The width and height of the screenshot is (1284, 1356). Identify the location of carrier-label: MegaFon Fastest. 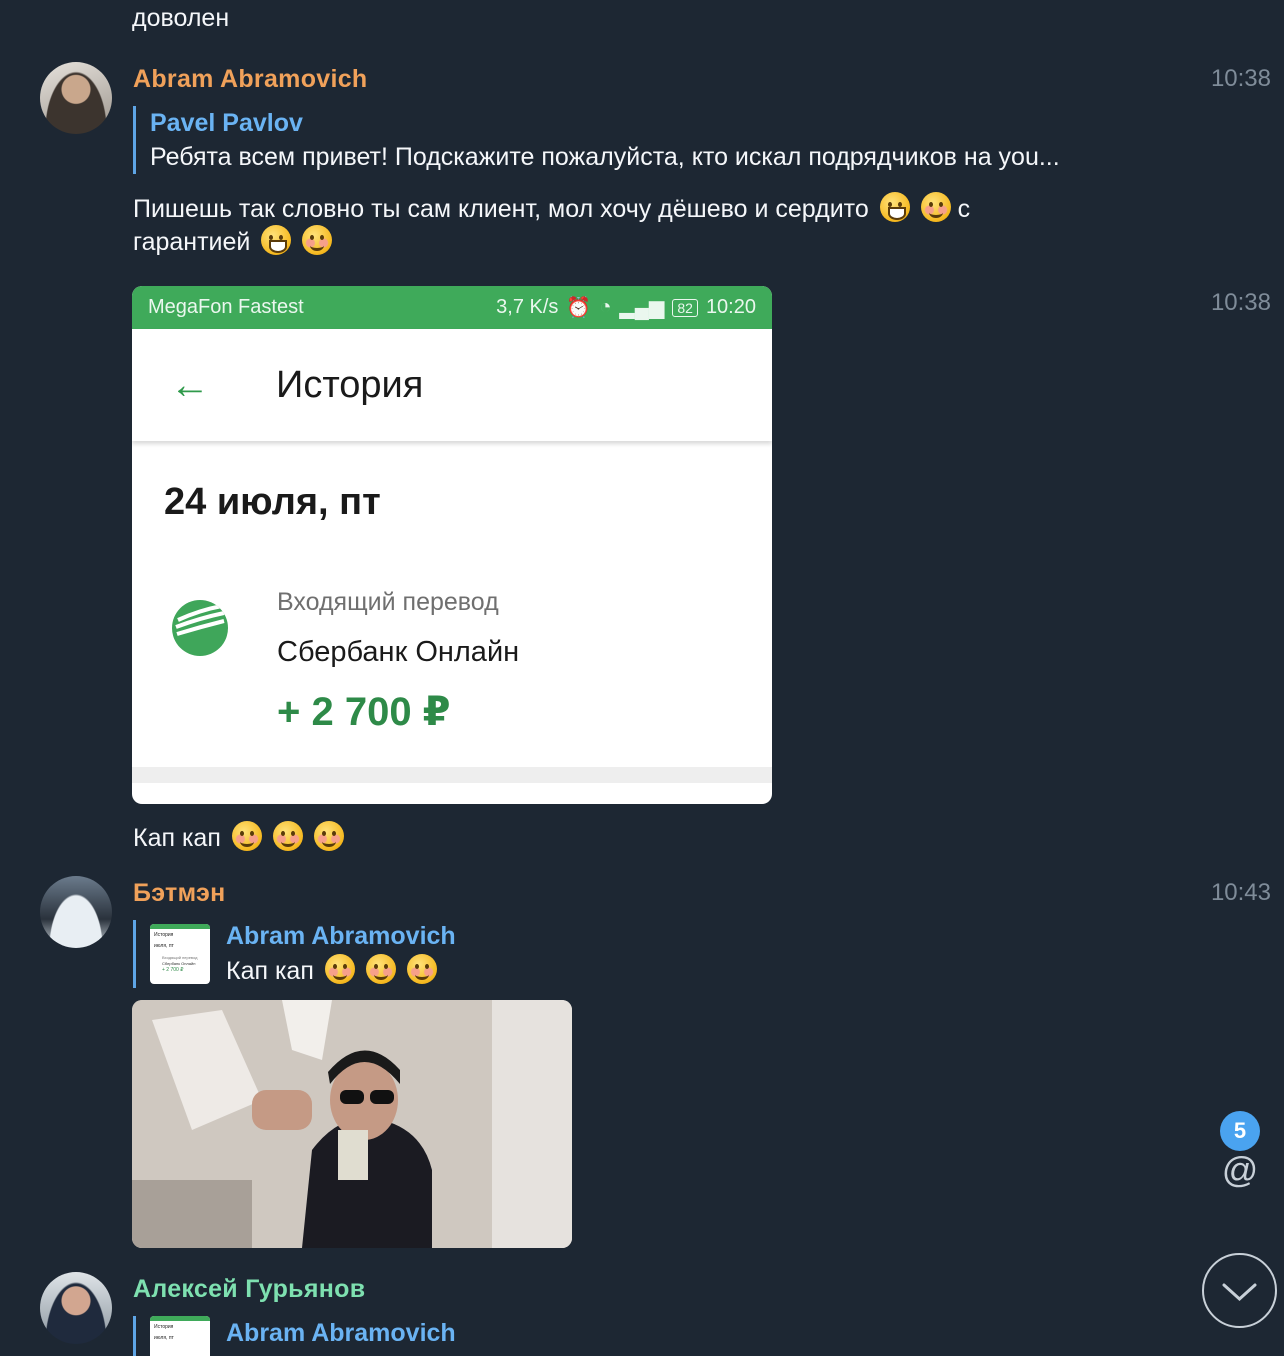
(226, 307).